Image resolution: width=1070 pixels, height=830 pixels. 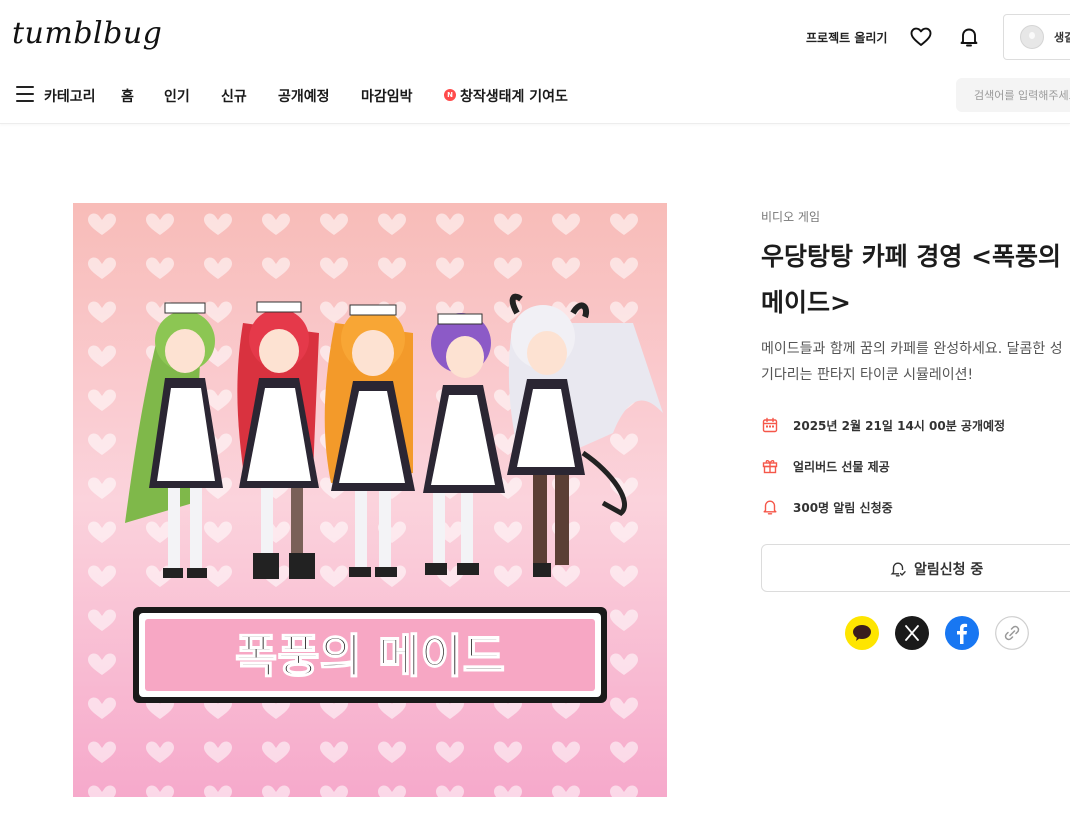 What do you see at coordinates (790, 216) in the screenshot?
I see `project-category: 비디오 게임` at bounding box center [790, 216].